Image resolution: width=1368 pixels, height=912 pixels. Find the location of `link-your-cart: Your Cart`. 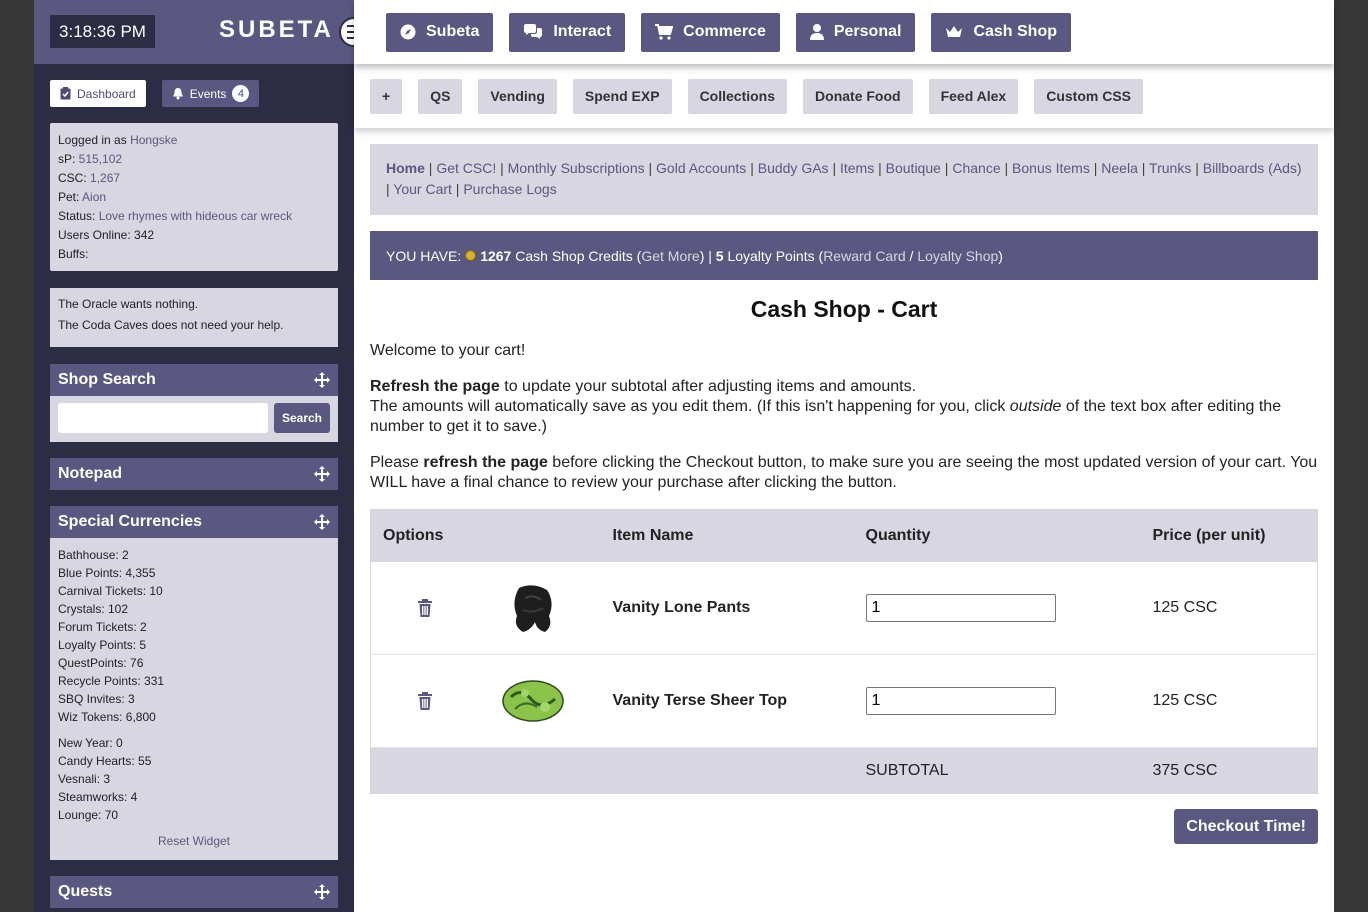

link-your-cart: Your Cart is located at coordinates (422, 189).